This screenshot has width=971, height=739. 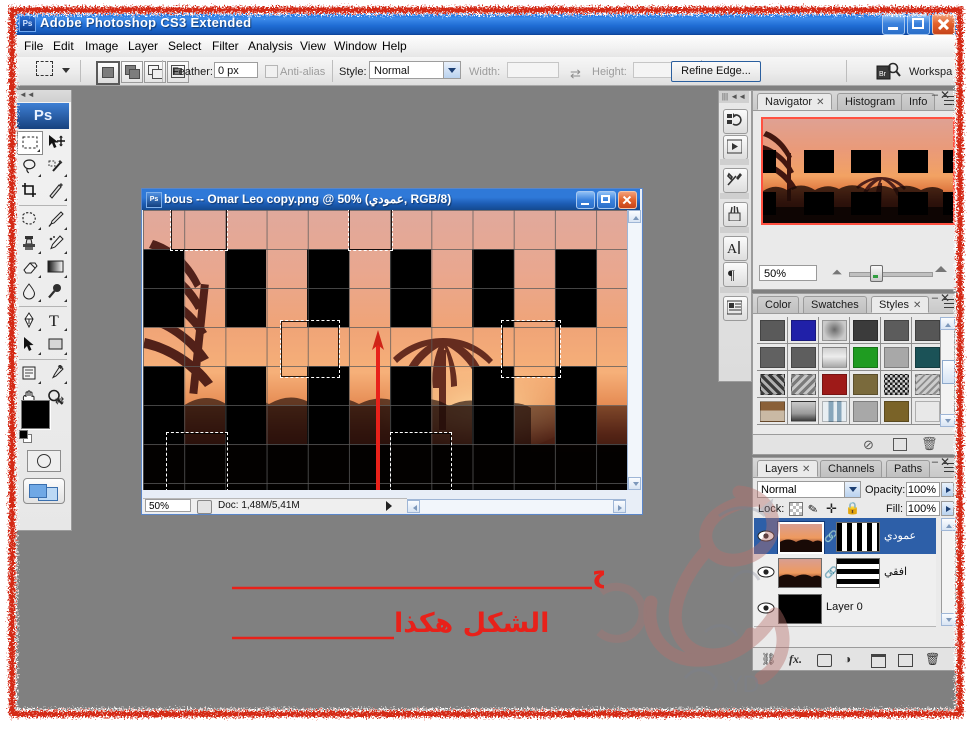 What do you see at coordinates (788, 273) in the screenshot?
I see `navigator-zoom-input: 50%` at bounding box center [788, 273].